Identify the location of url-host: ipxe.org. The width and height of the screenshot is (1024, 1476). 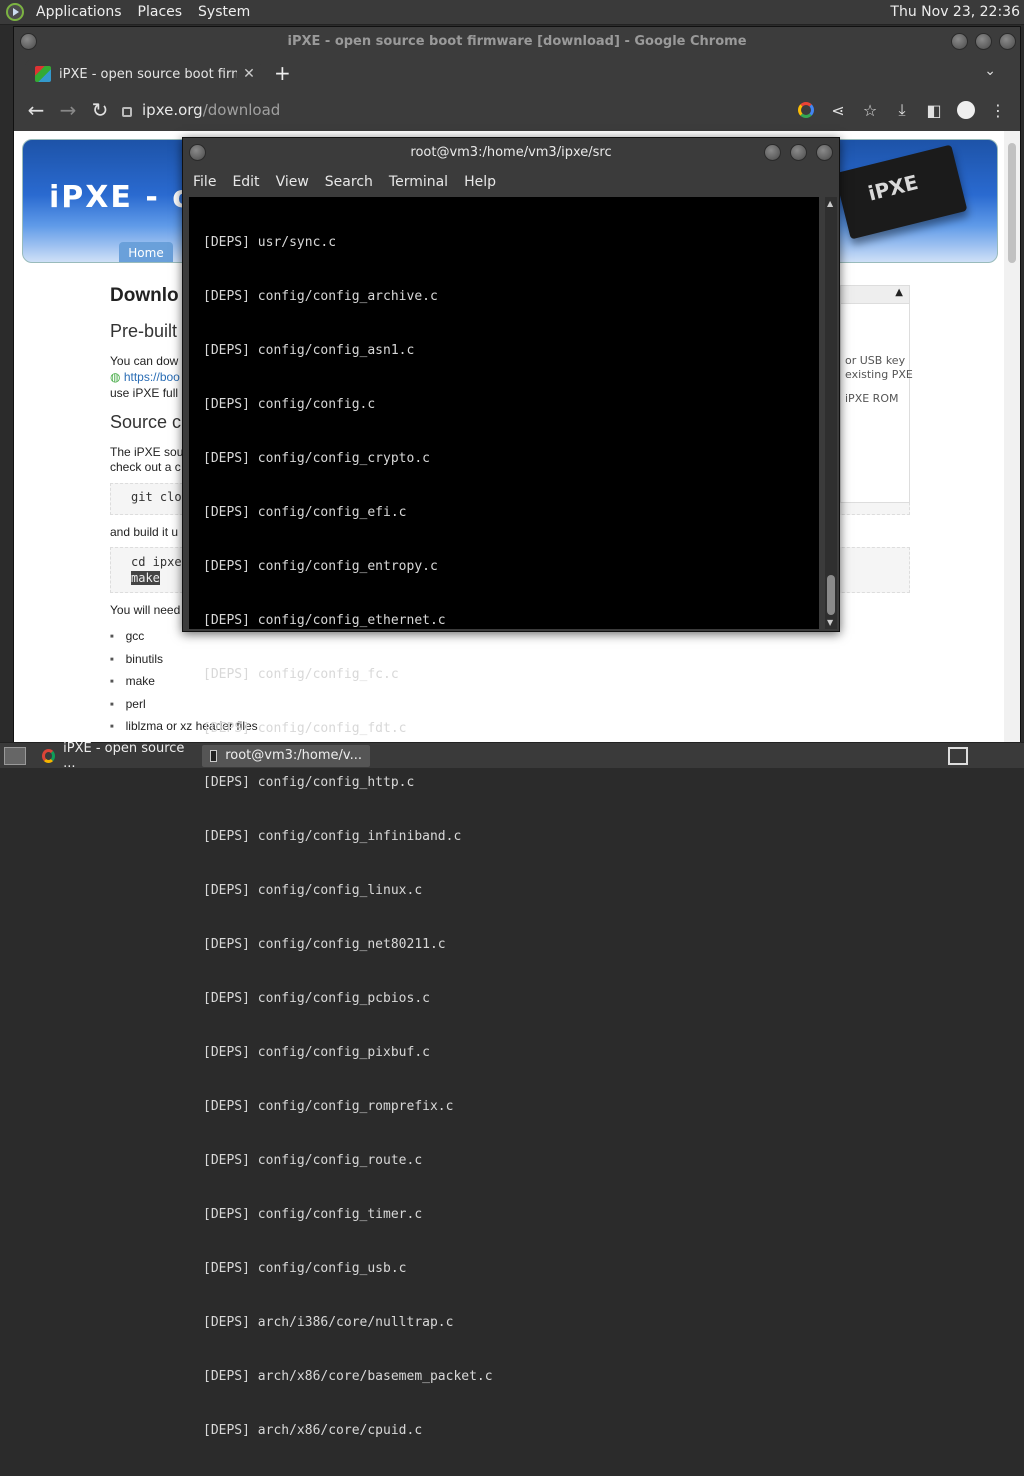
(172, 110).